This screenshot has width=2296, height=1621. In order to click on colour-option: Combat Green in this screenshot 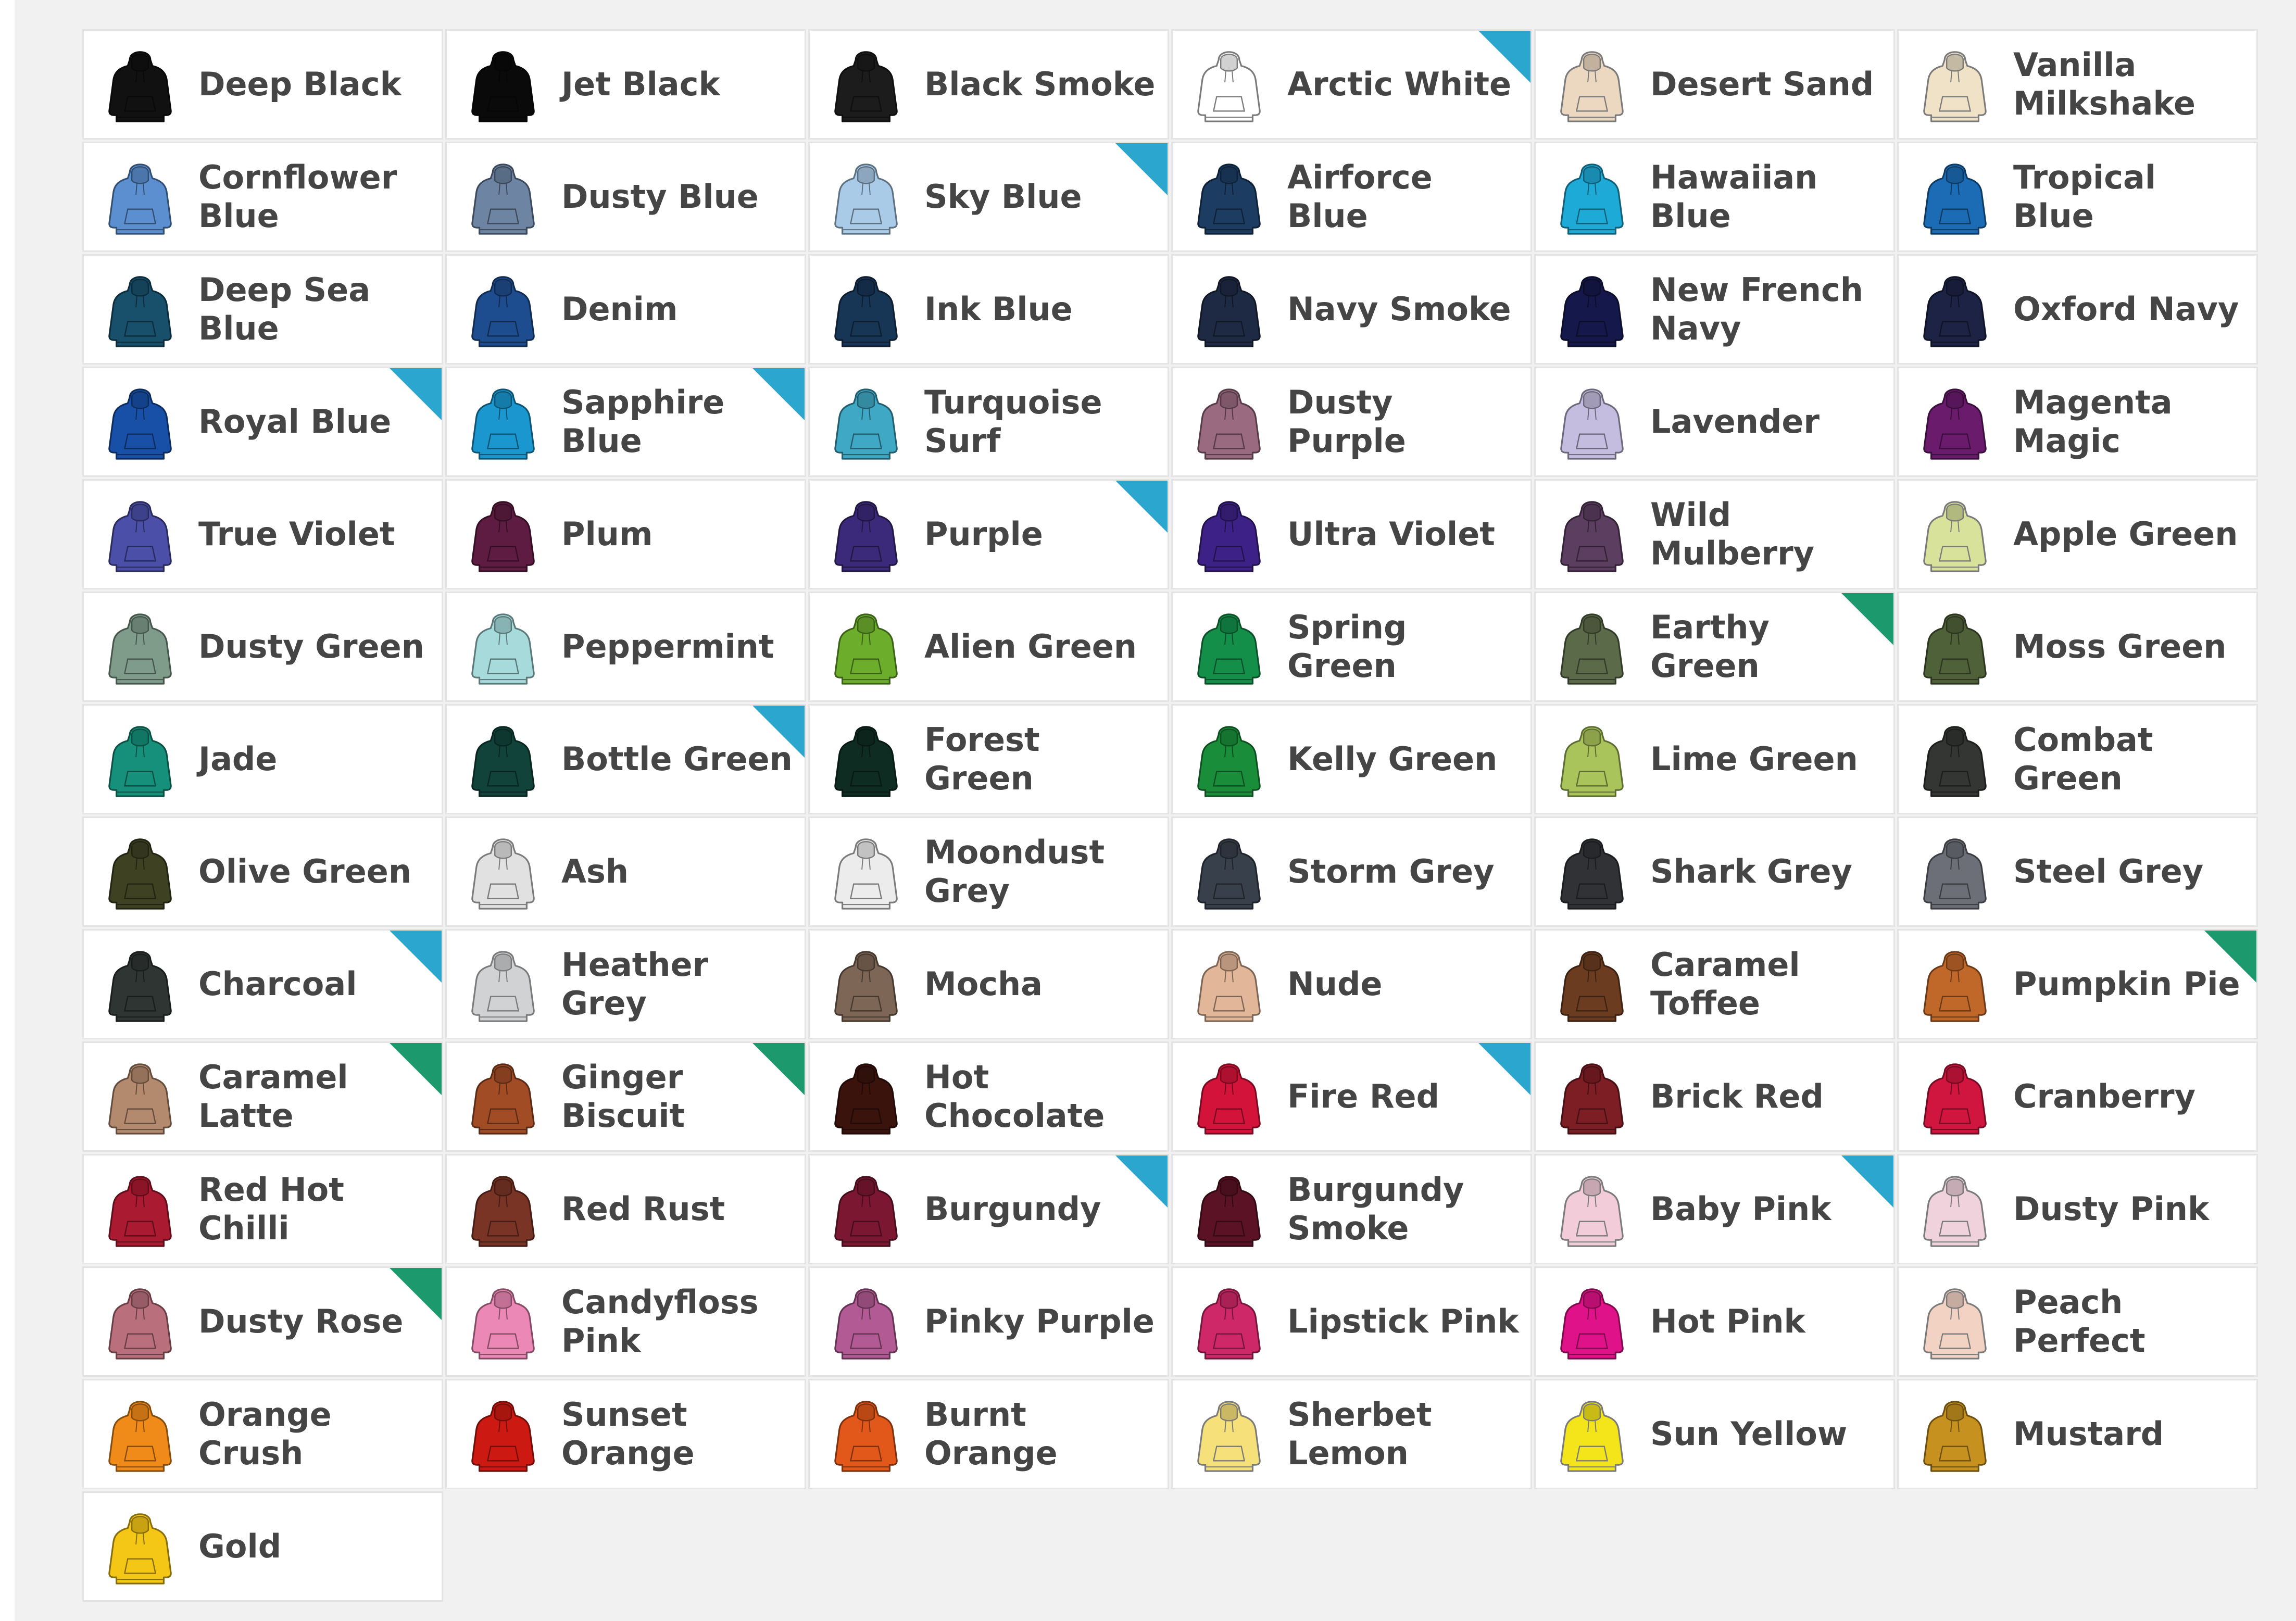, I will do `click(2077, 759)`.